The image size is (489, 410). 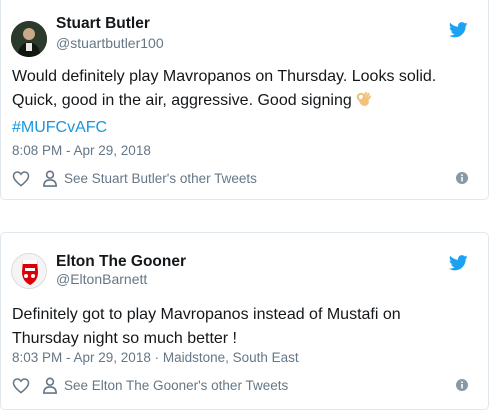 I want to click on ok-hand-emoji-icon, so click(x=364, y=103).